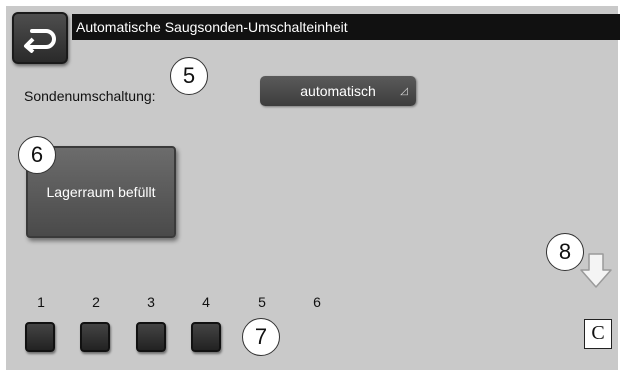 This screenshot has width=625, height=376. Describe the element at coordinates (317, 302) in the screenshot. I see `probe-number-6: 6` at that location.